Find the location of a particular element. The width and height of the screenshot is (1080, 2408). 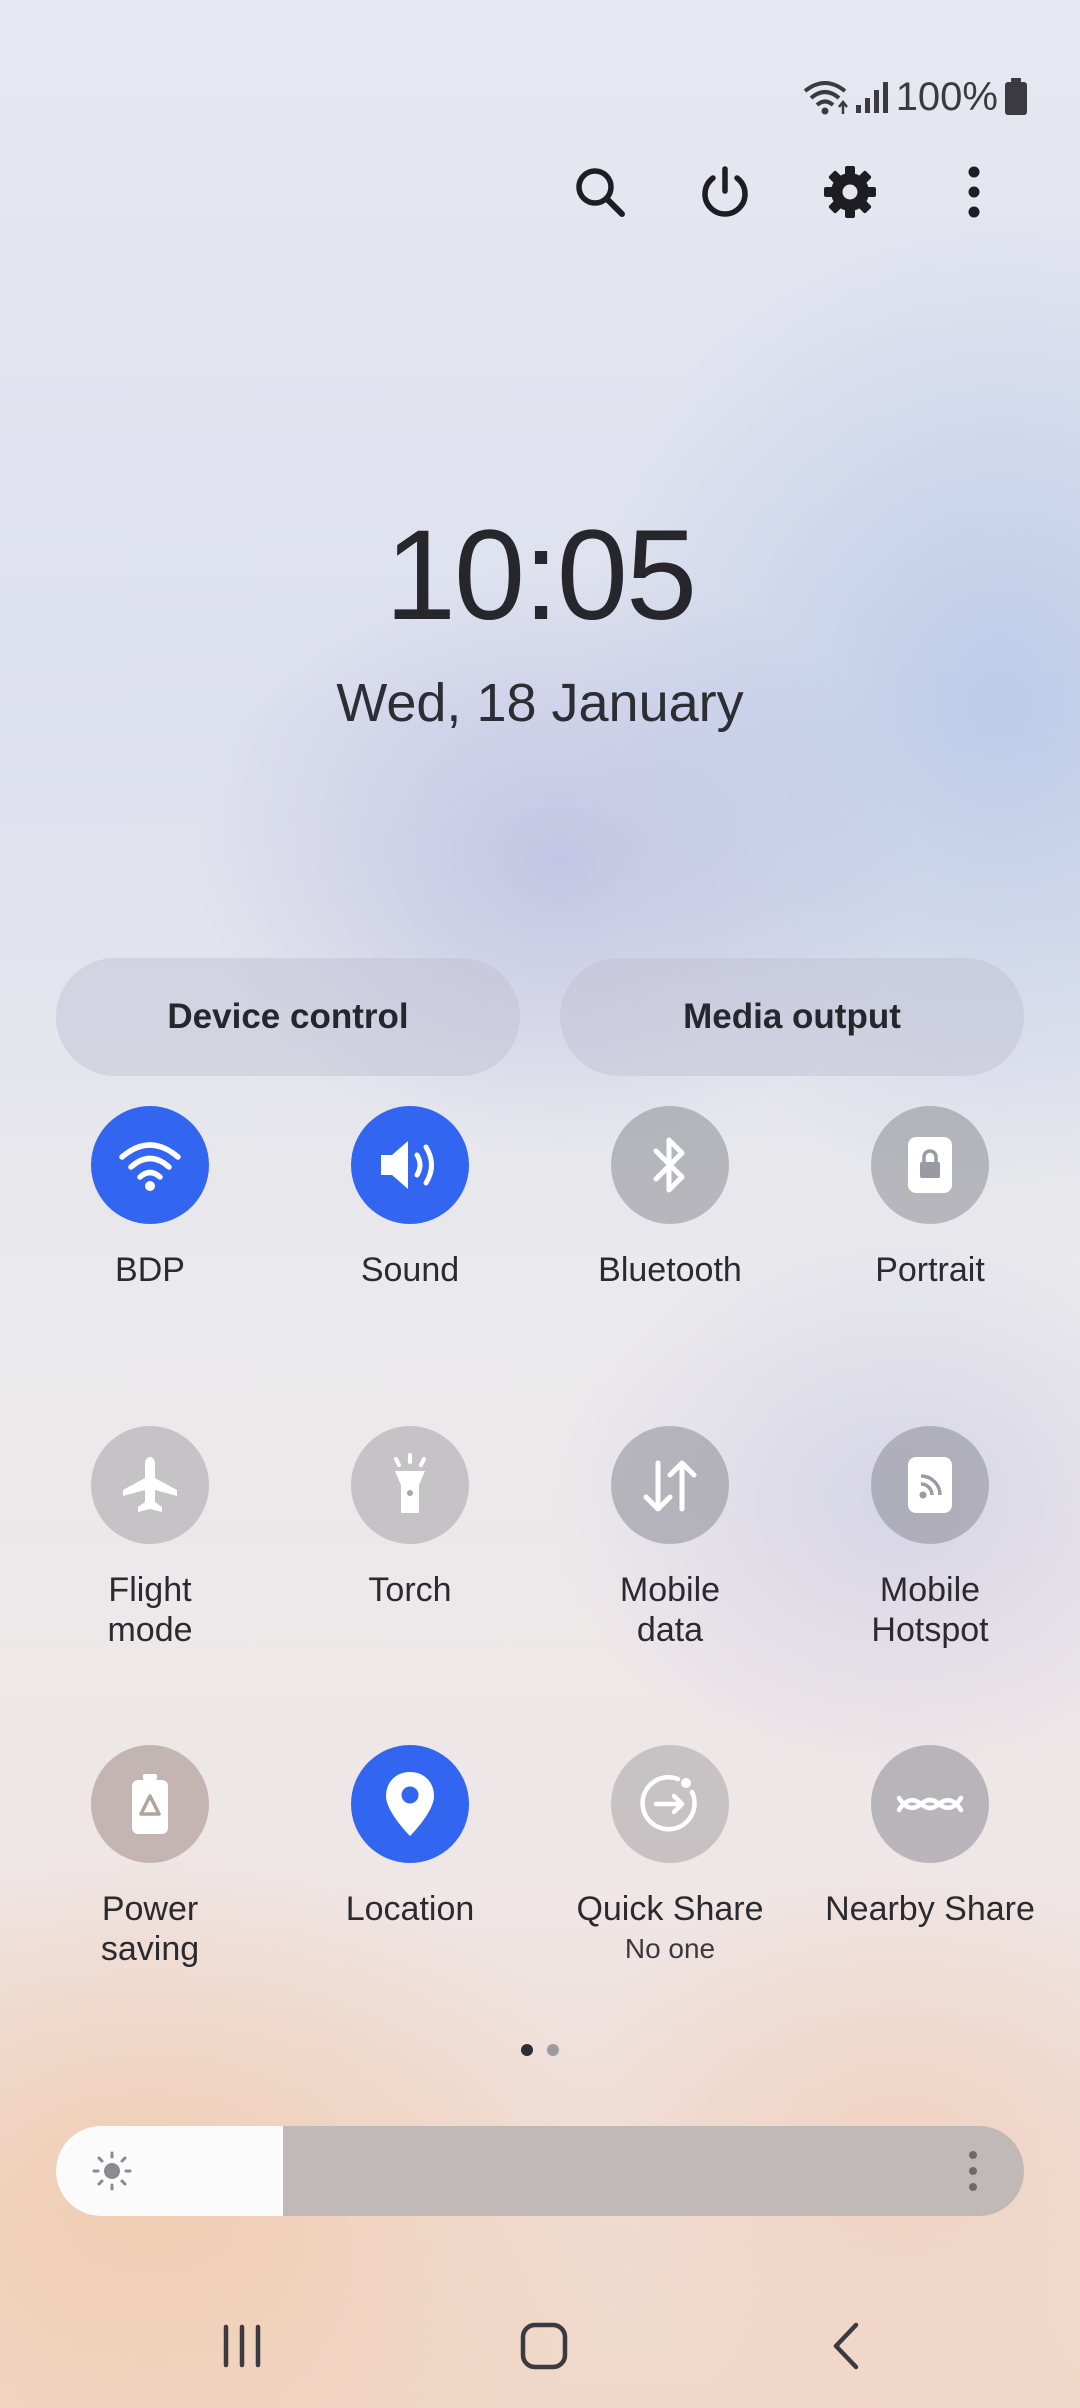

airplane-icon is located at coordinates (150, 1485).